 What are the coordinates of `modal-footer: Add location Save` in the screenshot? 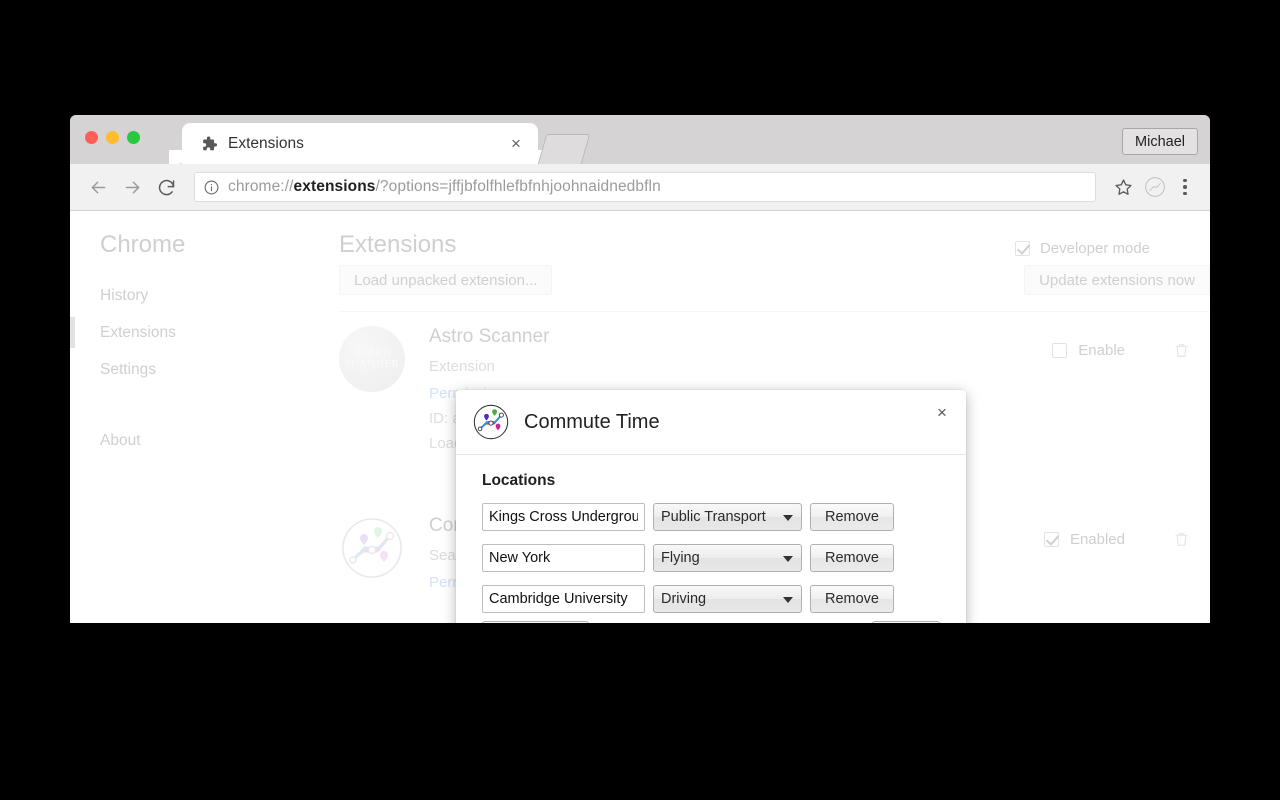 It's located at (711, 618).